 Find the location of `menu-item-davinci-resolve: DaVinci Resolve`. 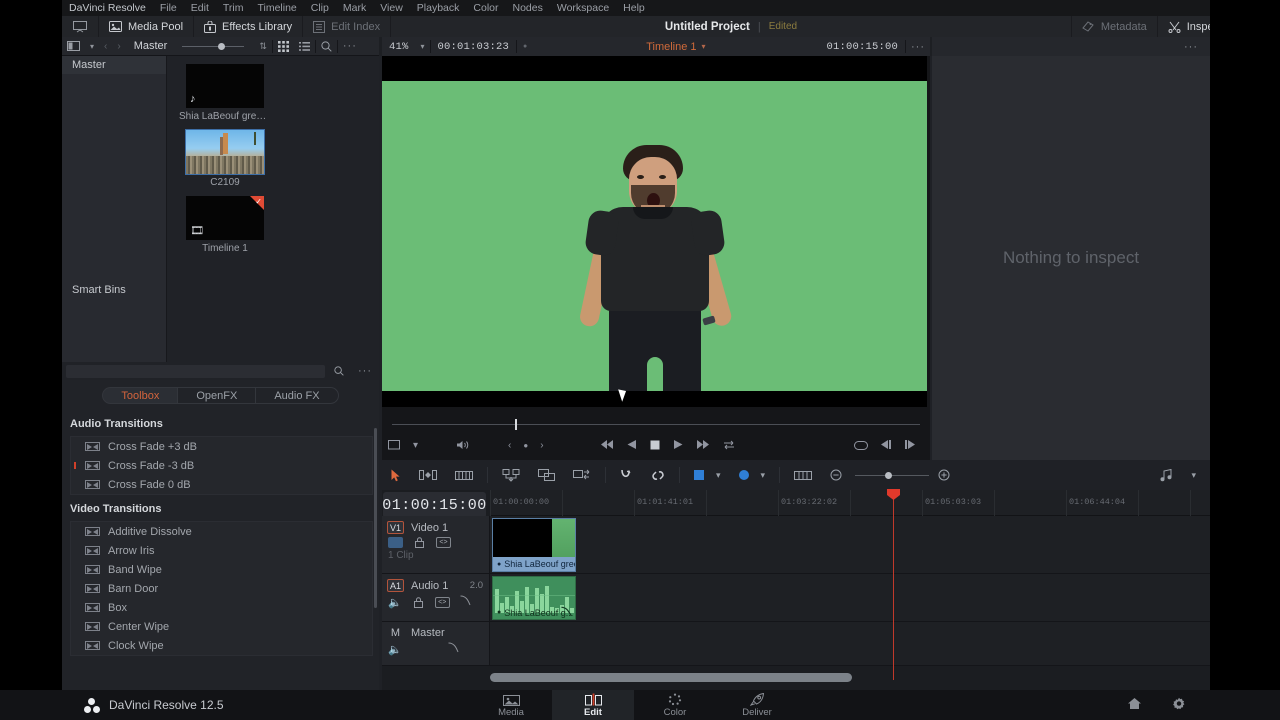

menu-item-davinci-resolve: DaVinci Resolve is located at coordinates (107, 8).